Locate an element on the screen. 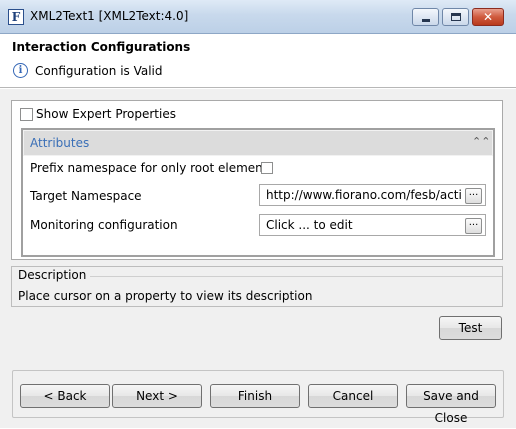  save-and-close-button: Save and Close is located at coordinates (451, 404).